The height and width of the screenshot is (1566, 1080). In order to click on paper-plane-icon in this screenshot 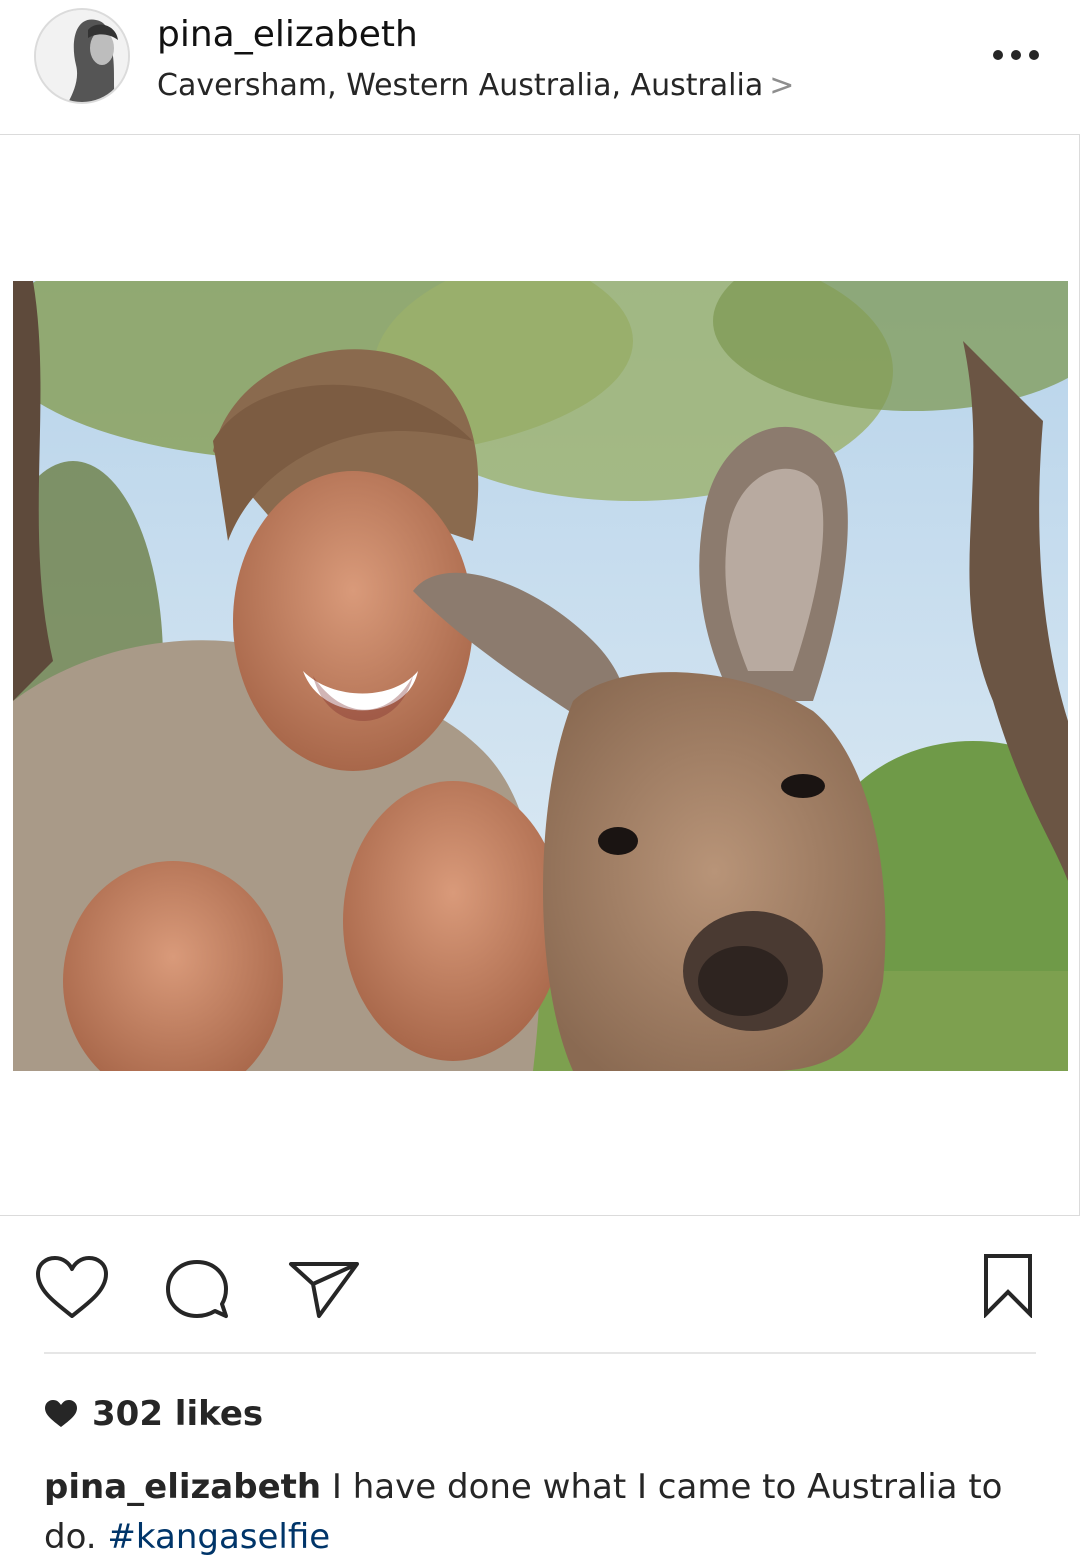, I will do `click(324, 1287)`.